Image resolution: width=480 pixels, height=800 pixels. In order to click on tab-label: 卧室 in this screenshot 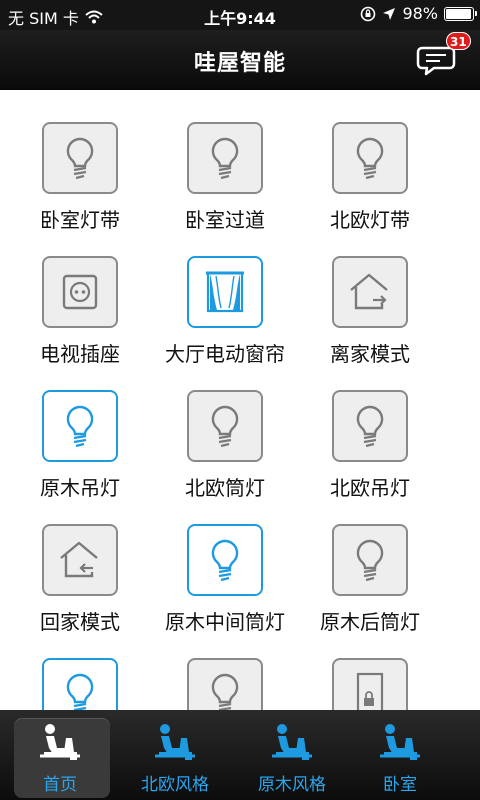, I will do `click(400, 785)`.